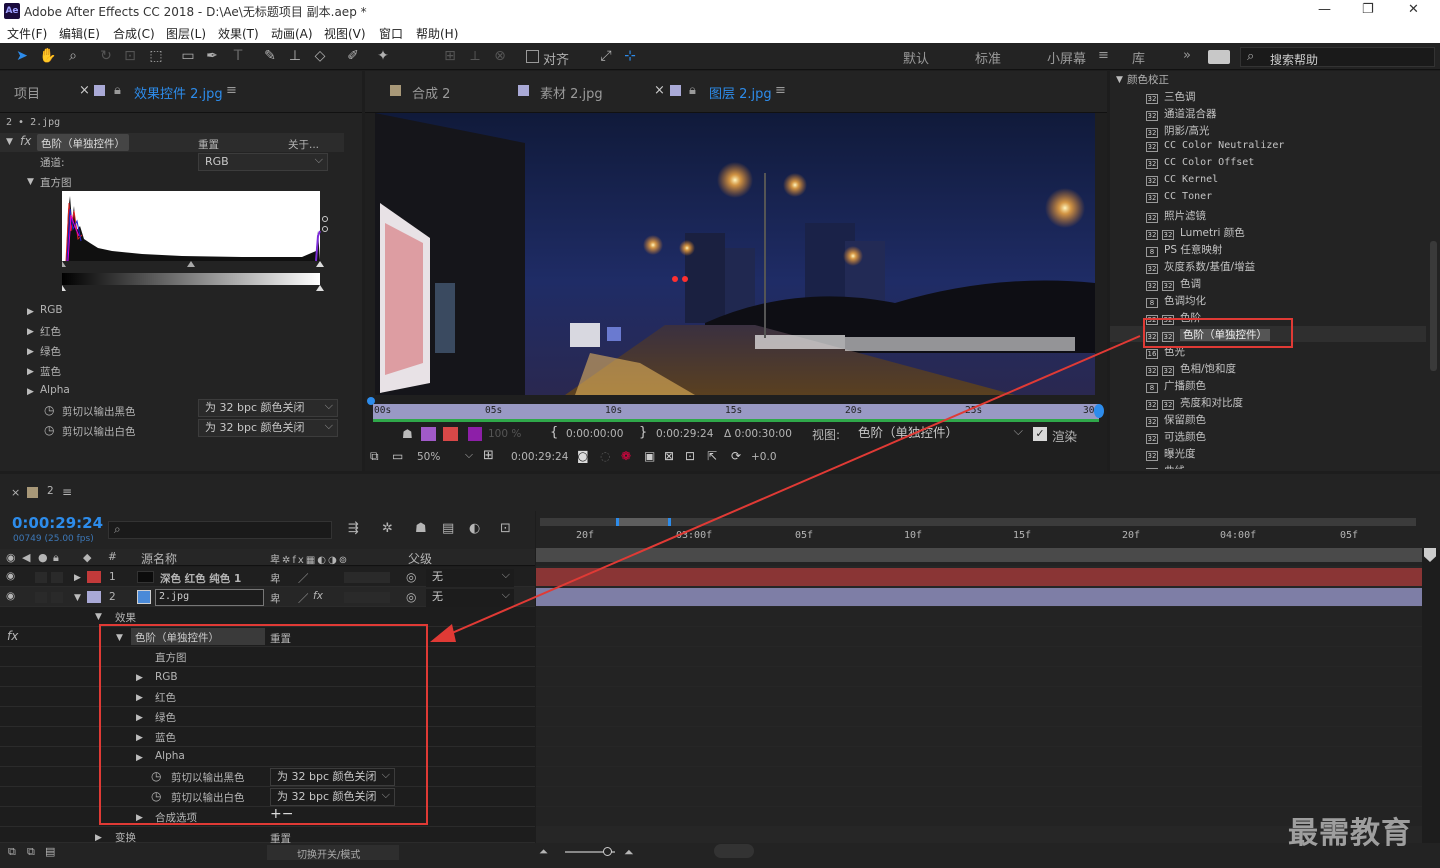  I want to click on workspace-menu-icon: ≡, so click(1103, 55).